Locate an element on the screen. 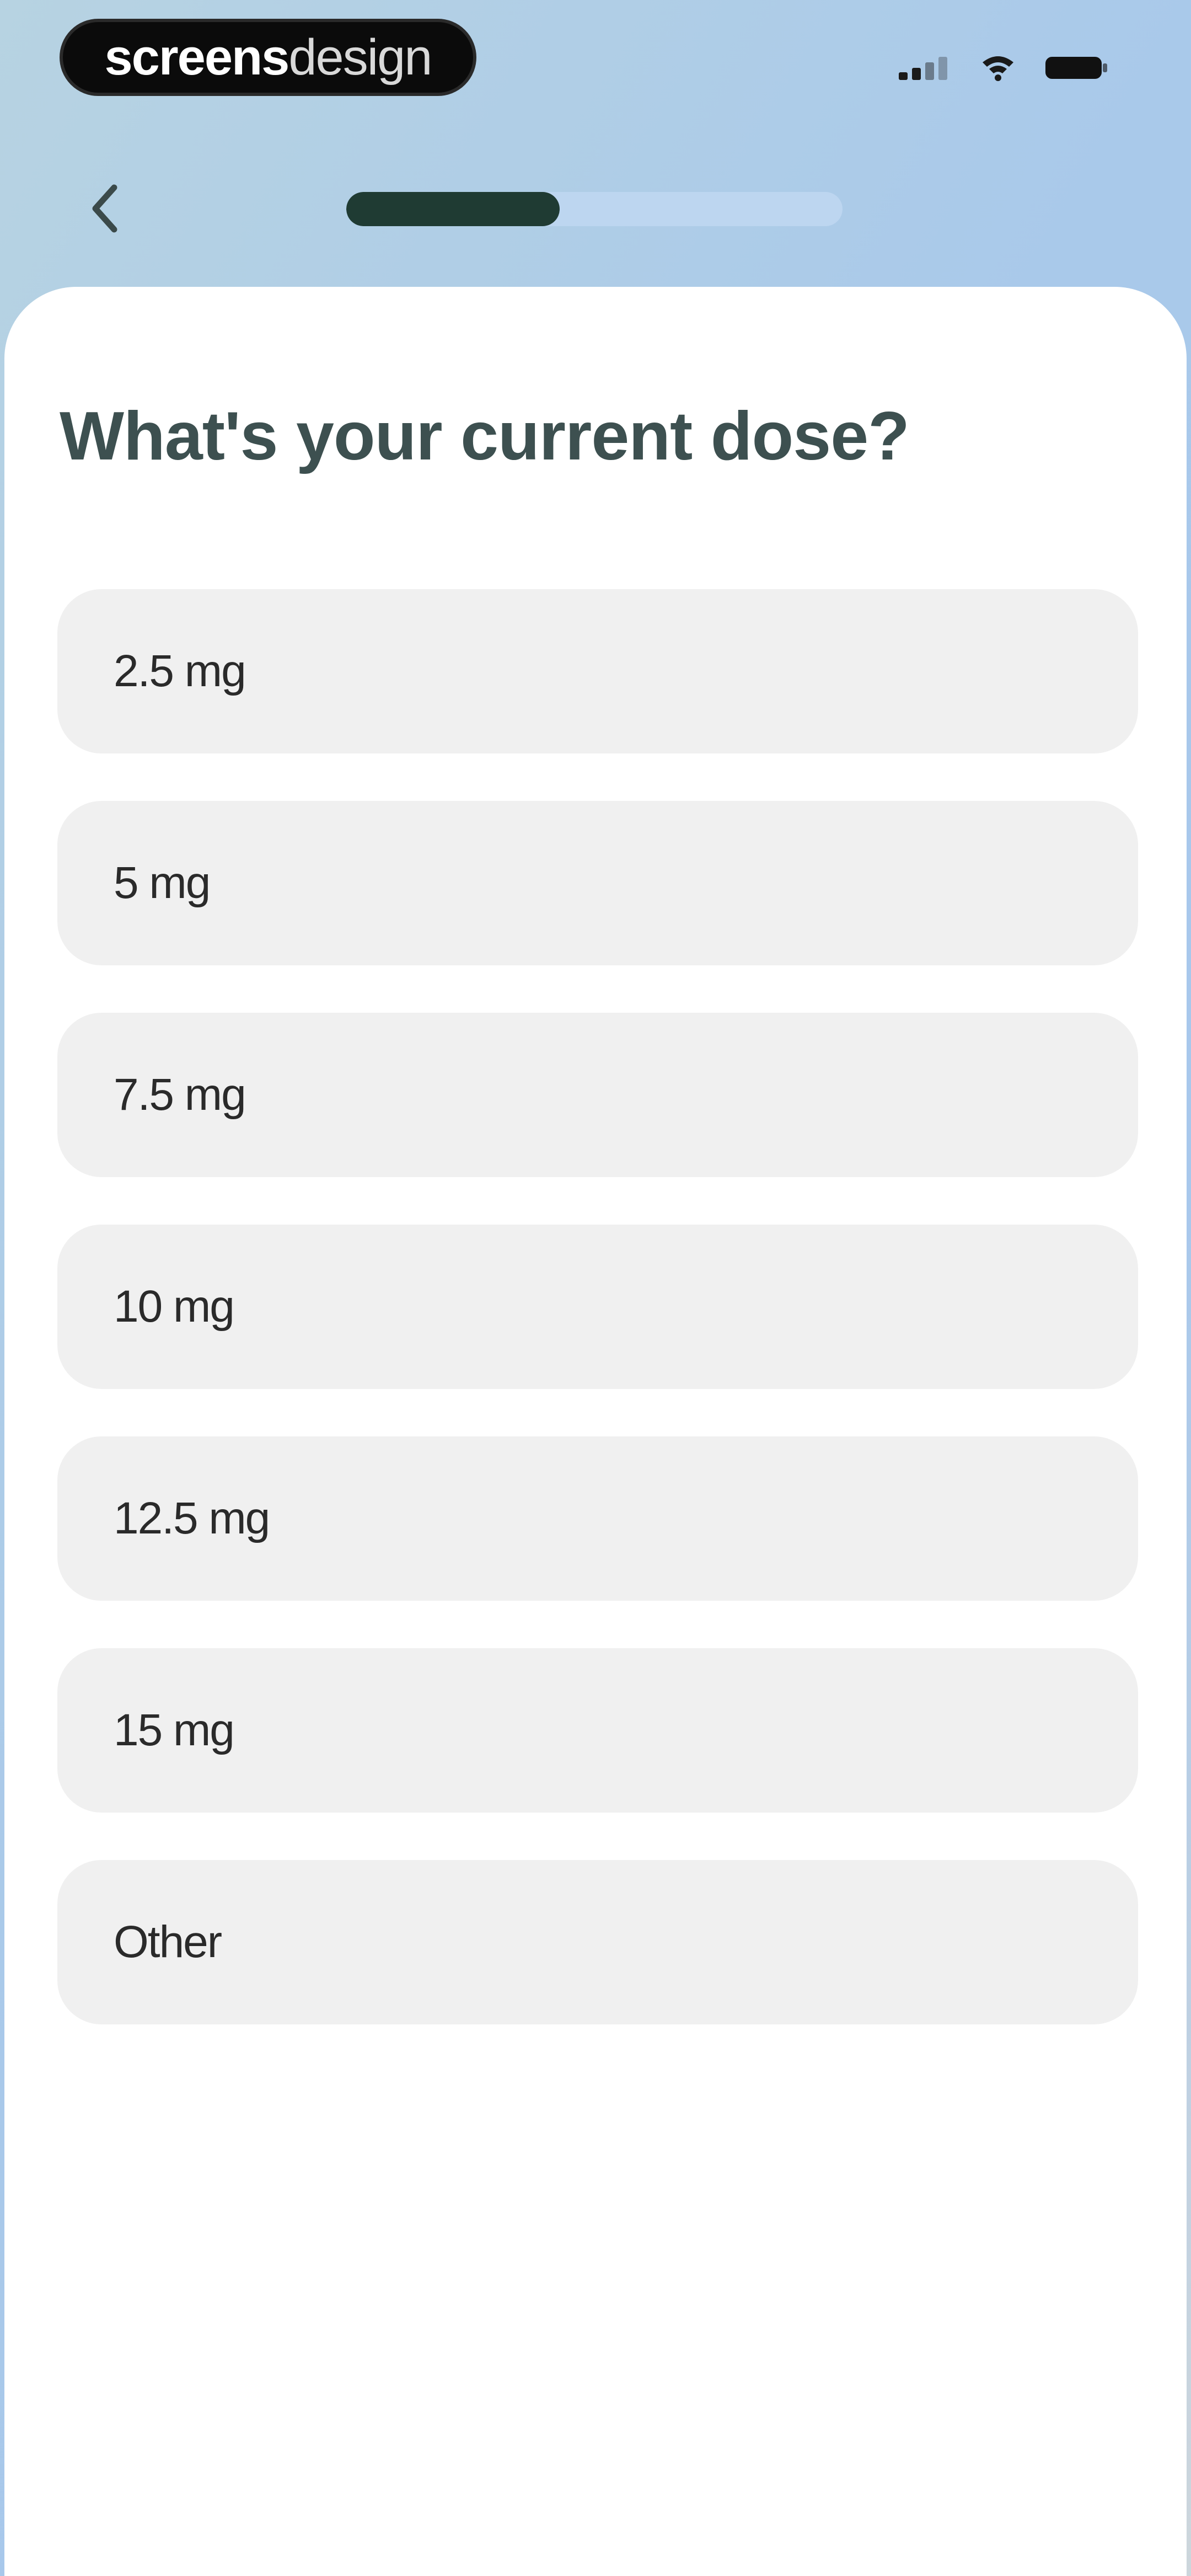  onboarding-nav is located at coordinates (595, 209).